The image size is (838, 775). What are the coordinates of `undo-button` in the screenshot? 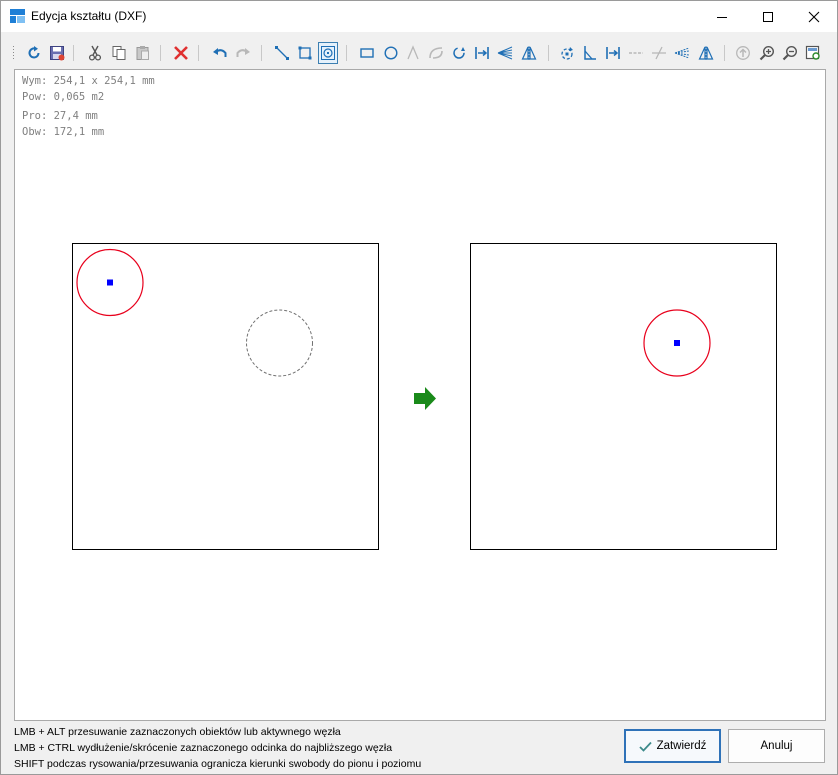 It's located at (220, 53).